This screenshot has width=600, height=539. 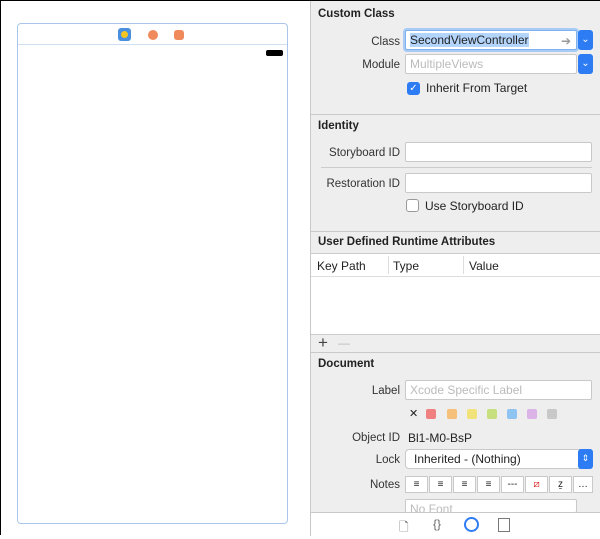 I want to click on lock-stepper-icon: ⇕, so click(x=585, y=459).